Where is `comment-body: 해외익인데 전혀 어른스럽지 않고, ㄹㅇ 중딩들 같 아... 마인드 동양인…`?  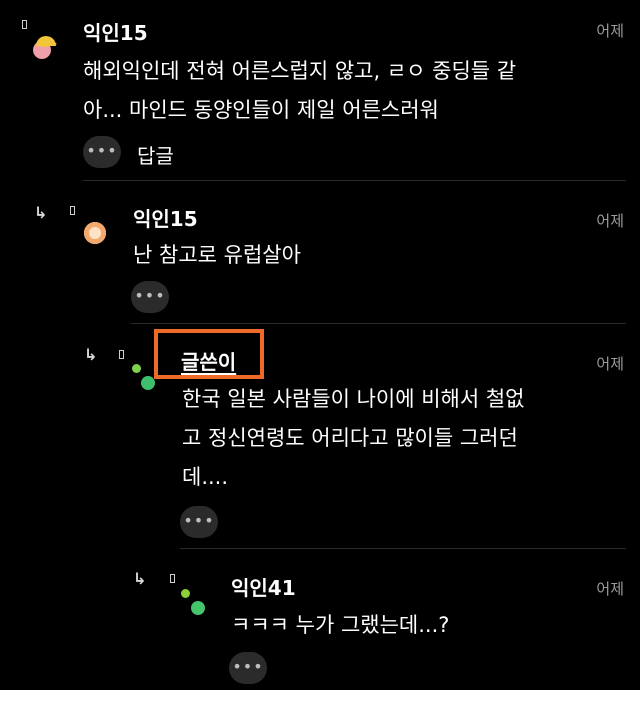
comment-body: 해외익인데 전혀 어른스럽지 않고, ㄹㅇ 중딩들 같 아... 마인드 동양인… is located at coordinates (353, 91).